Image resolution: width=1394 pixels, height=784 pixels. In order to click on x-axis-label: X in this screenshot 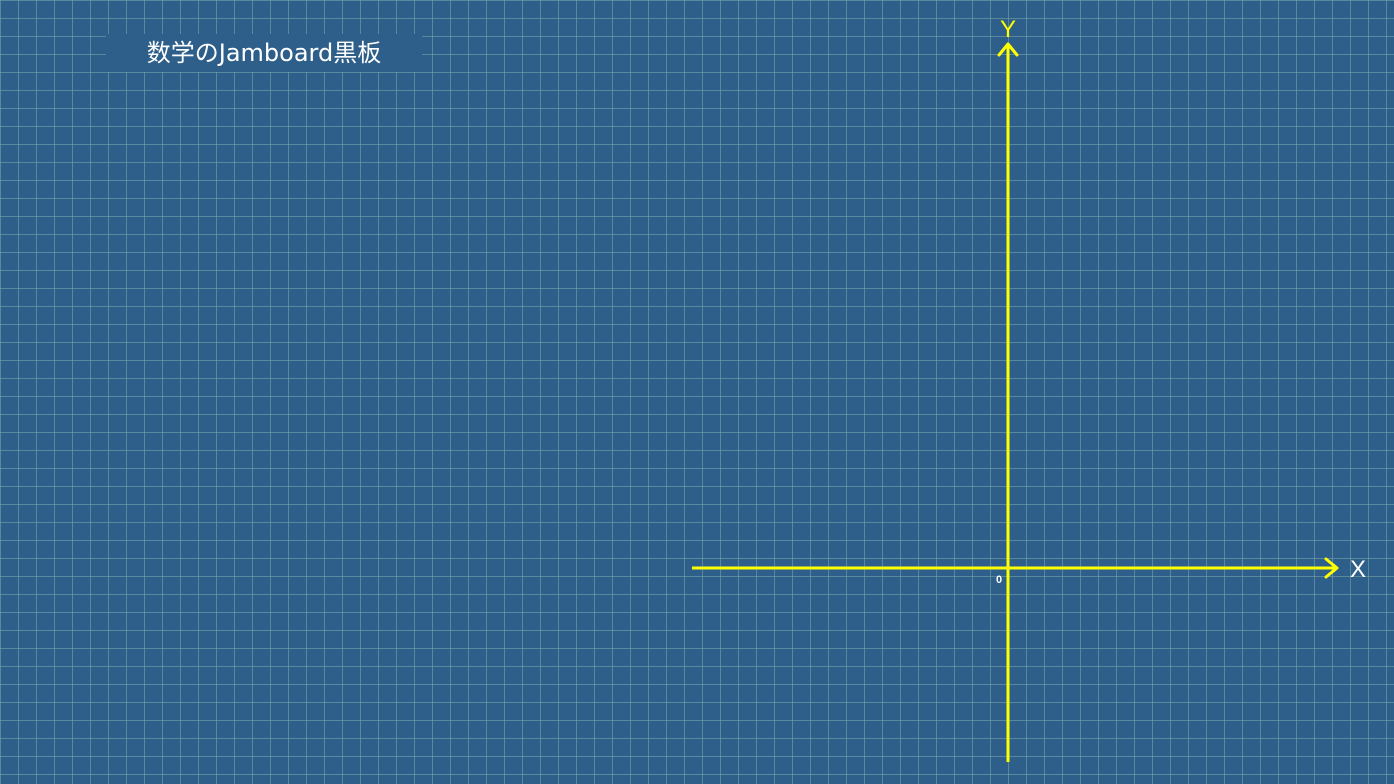, I will do `click(1358, 569)`.